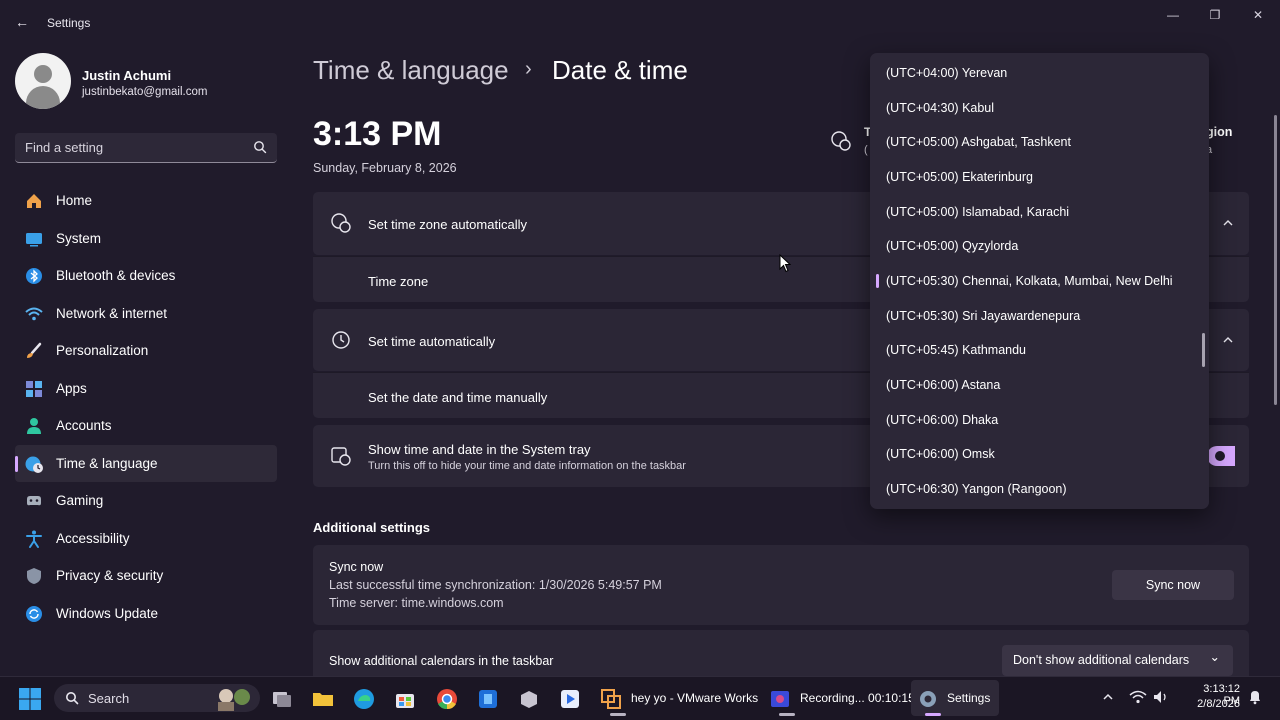 Image resolution: width=1280 pixels, height=720 pixels. Describe the element at coordinates (840, 698) in the screenshot. I see `taskbar-app-recorder: Recording... 00:10:15` at that location.